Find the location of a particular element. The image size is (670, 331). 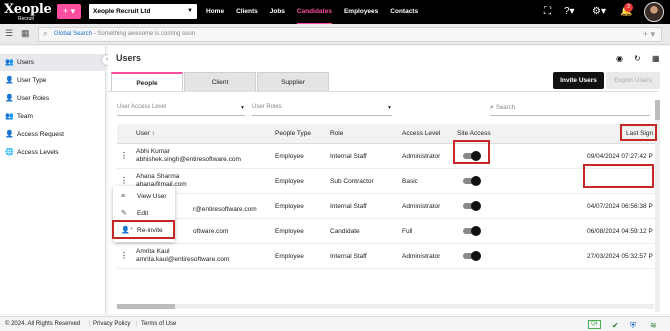

sidebar-item-access-request: 👤 Access Request is located at coordinates (53, 134).